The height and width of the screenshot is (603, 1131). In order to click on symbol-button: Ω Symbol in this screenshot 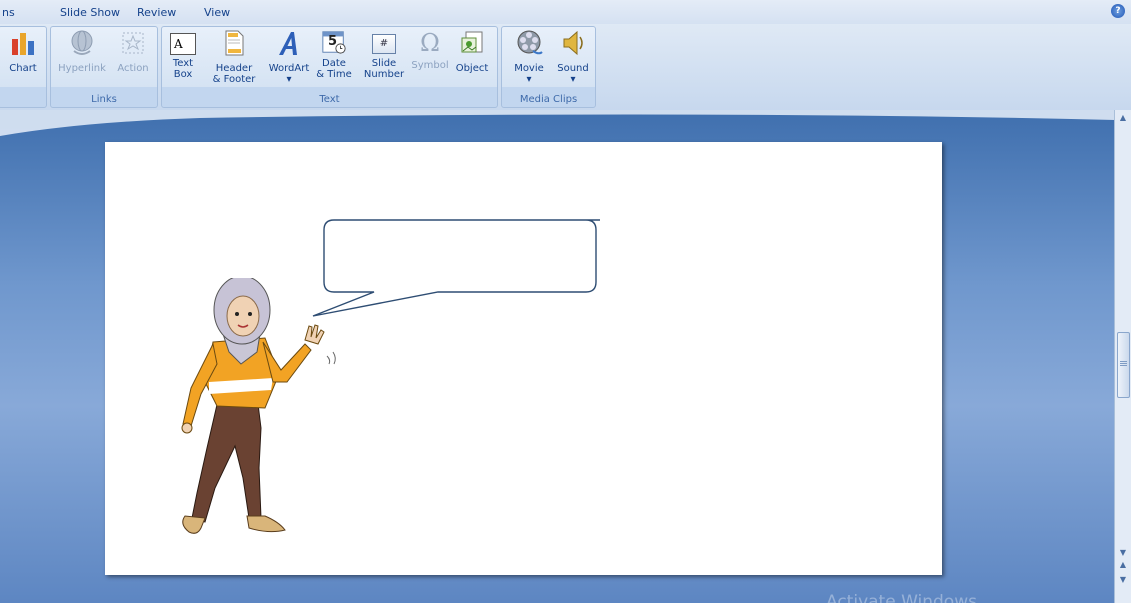, I will do `click(430, 50)`.